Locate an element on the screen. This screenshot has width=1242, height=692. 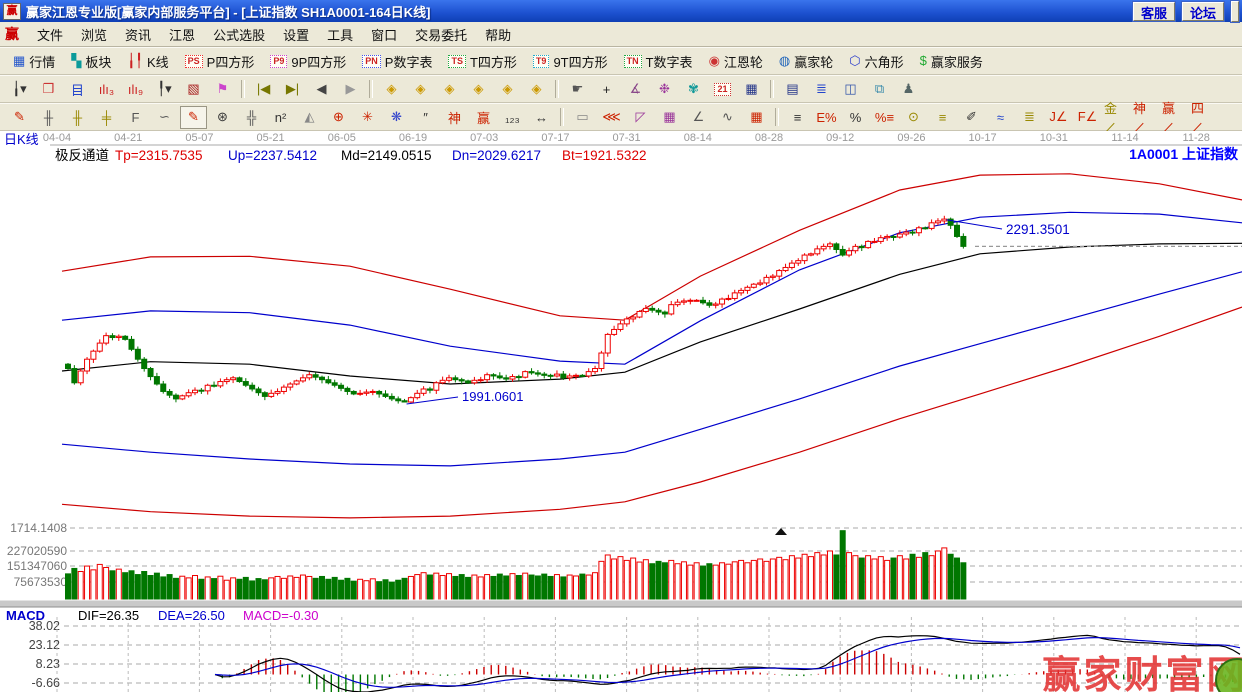
sectors-button: ▚ 板块 is located at coordinates (91, 61).